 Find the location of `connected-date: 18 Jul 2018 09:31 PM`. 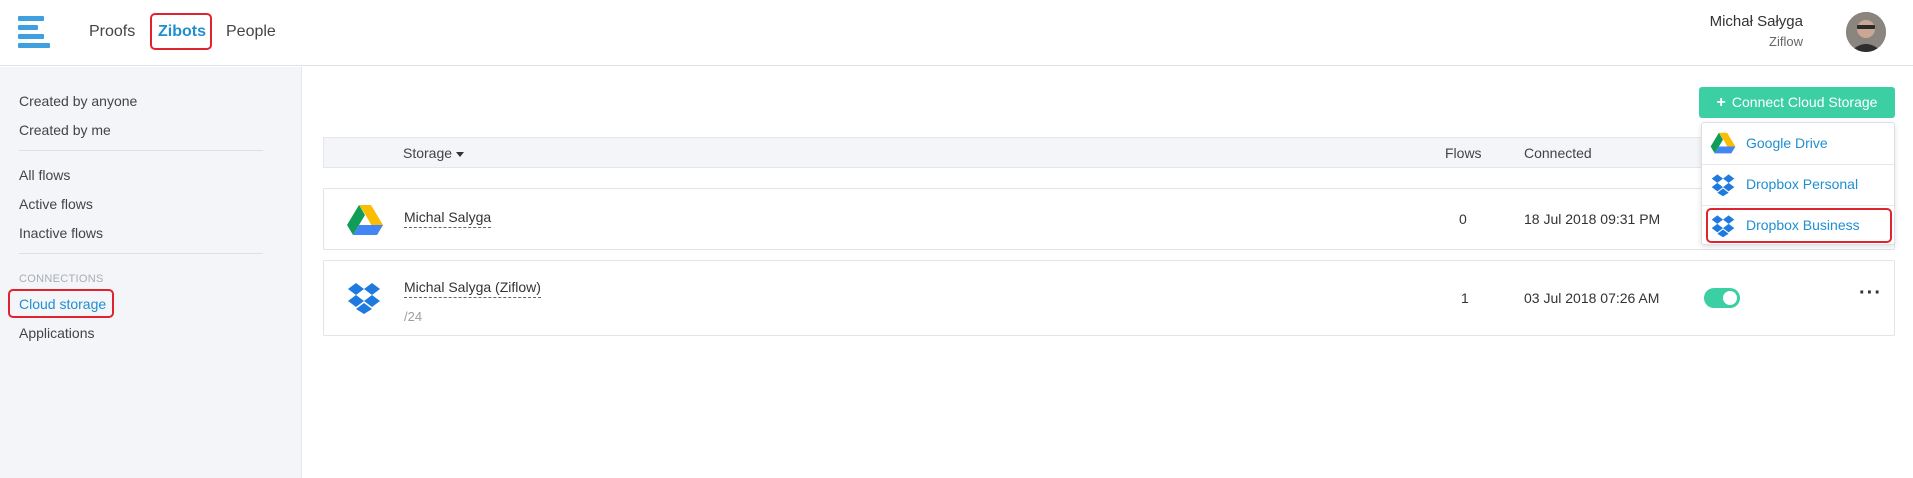

connected-date: 18 Jul 2018 09:31 PM is located at coordinates (1592, 219).